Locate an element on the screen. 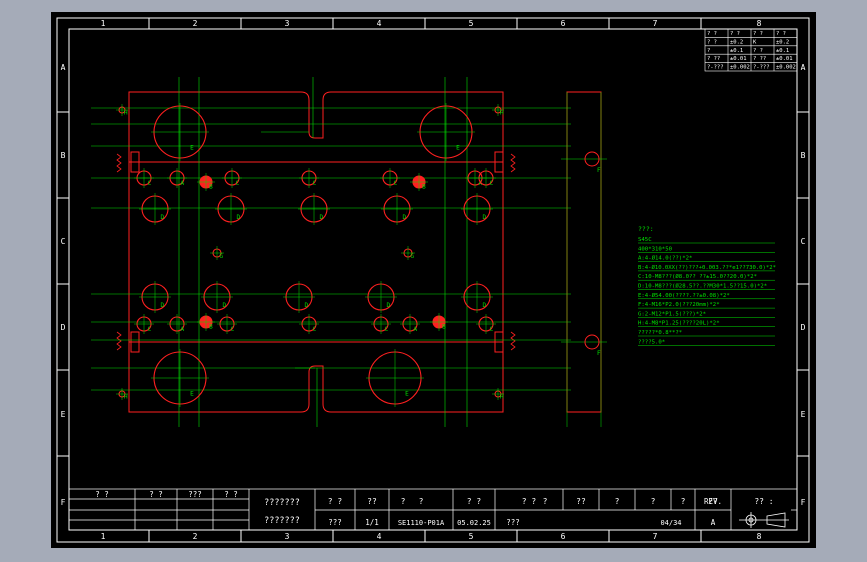 This screenshot has height=562, width=867. company-line-1: ??????? is located at coordinates (282, 503).